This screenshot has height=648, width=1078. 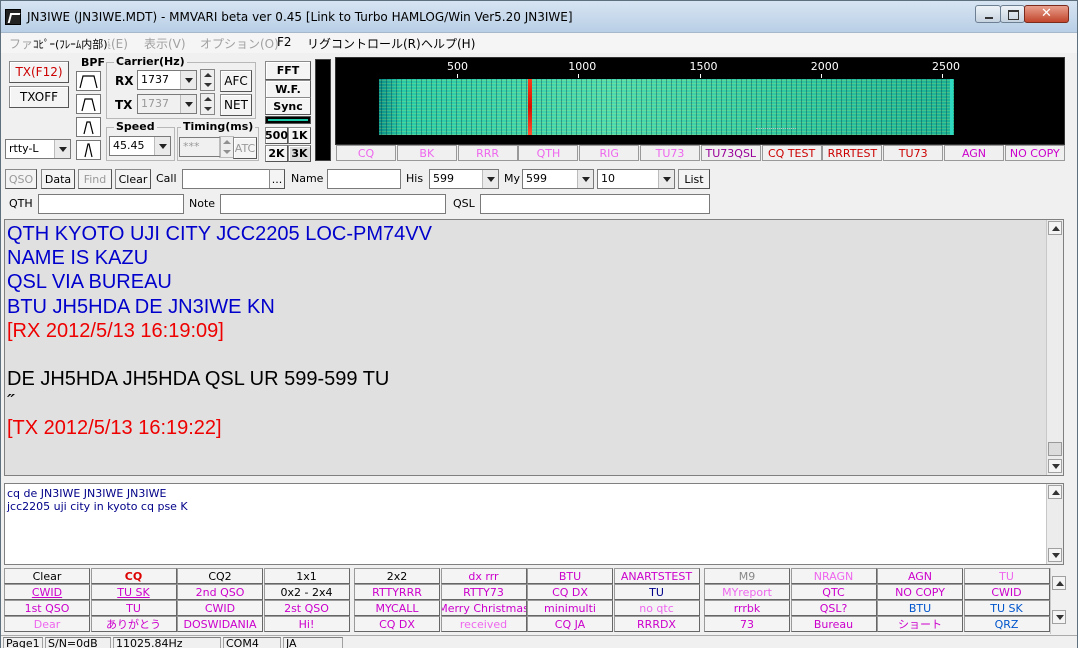 What do you see at coordinates (226, 179) in the screenshot?
I see `call-input` at bounding box center [226, 179].